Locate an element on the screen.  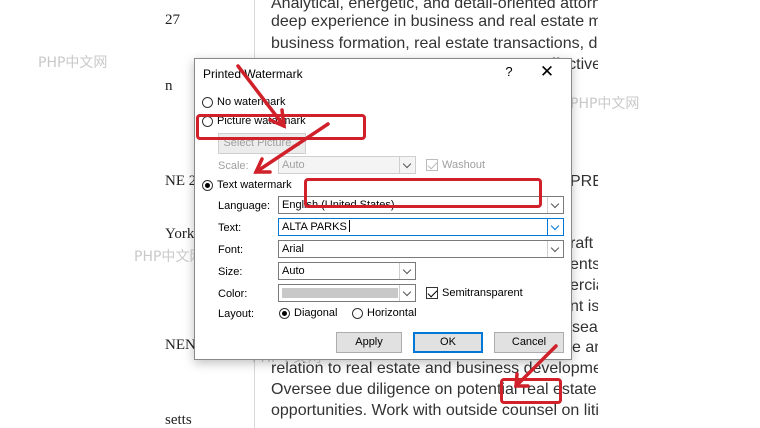
layout-label: Layout: is located at coordinates (236, 314).